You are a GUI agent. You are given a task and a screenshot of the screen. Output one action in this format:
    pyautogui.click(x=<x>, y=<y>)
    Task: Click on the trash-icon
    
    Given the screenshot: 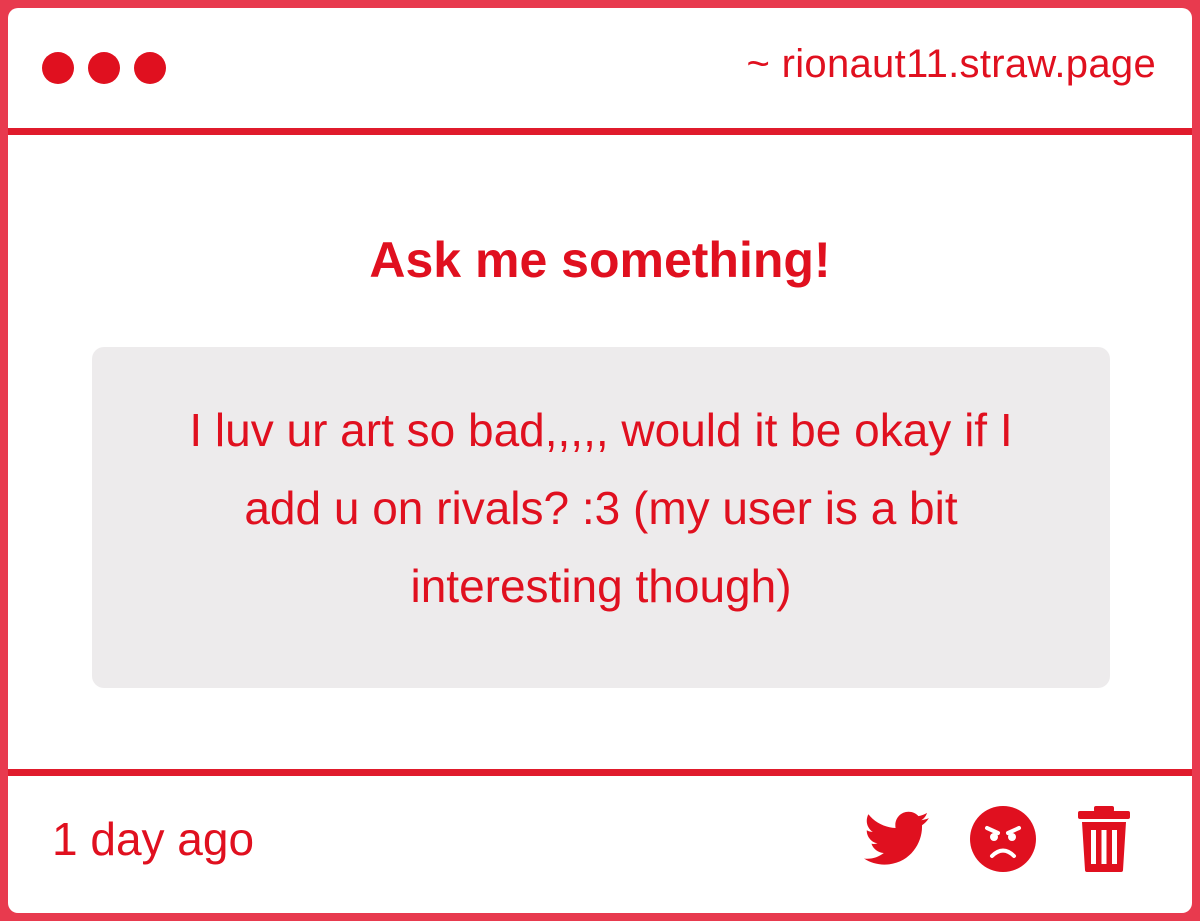 What is the action you would take?
    pyautogui.click(x=1104, y=841)
    